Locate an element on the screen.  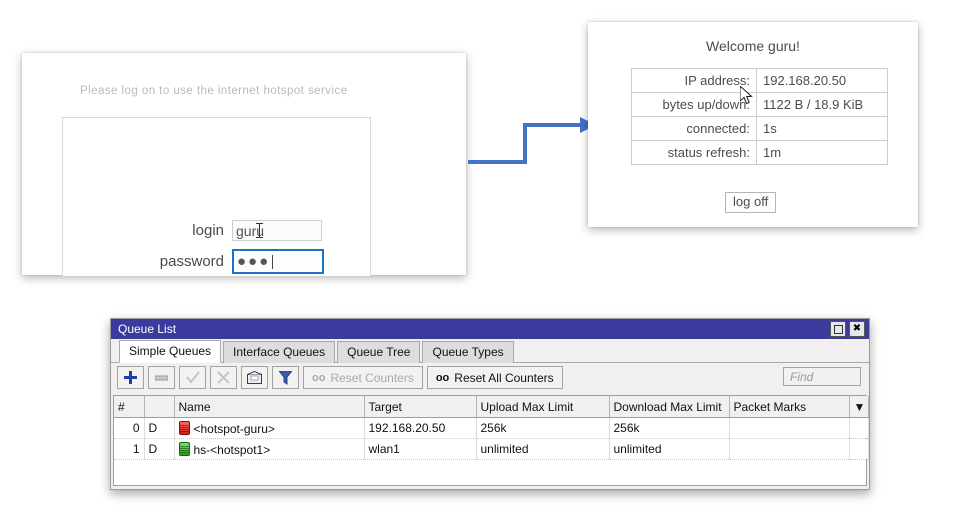
cross-icon is located at coordinates (223, 377).